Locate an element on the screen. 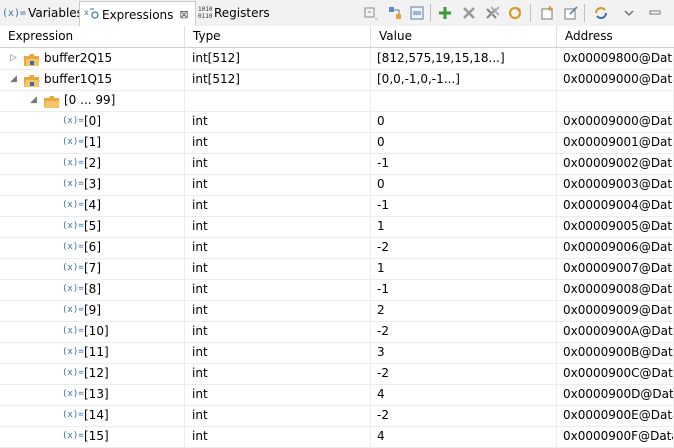 This screenshot has width=674, height=448. table-row: ◢ [0 ... 99] is located at coordinates (337, 101).